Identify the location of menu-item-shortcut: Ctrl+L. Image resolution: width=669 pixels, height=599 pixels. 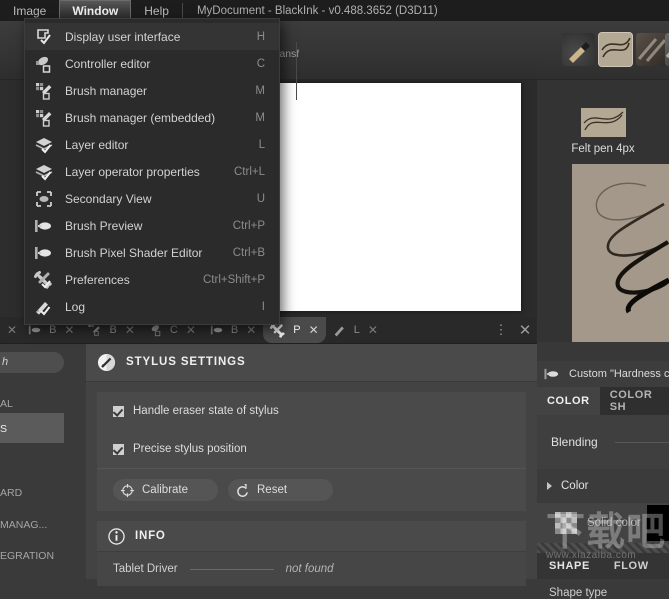
(249, 171).